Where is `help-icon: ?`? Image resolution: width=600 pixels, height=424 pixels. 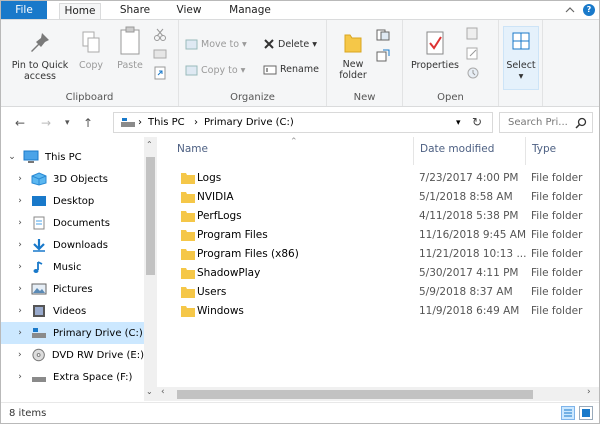
help-icon: ? is located at coordinates (589, 10).